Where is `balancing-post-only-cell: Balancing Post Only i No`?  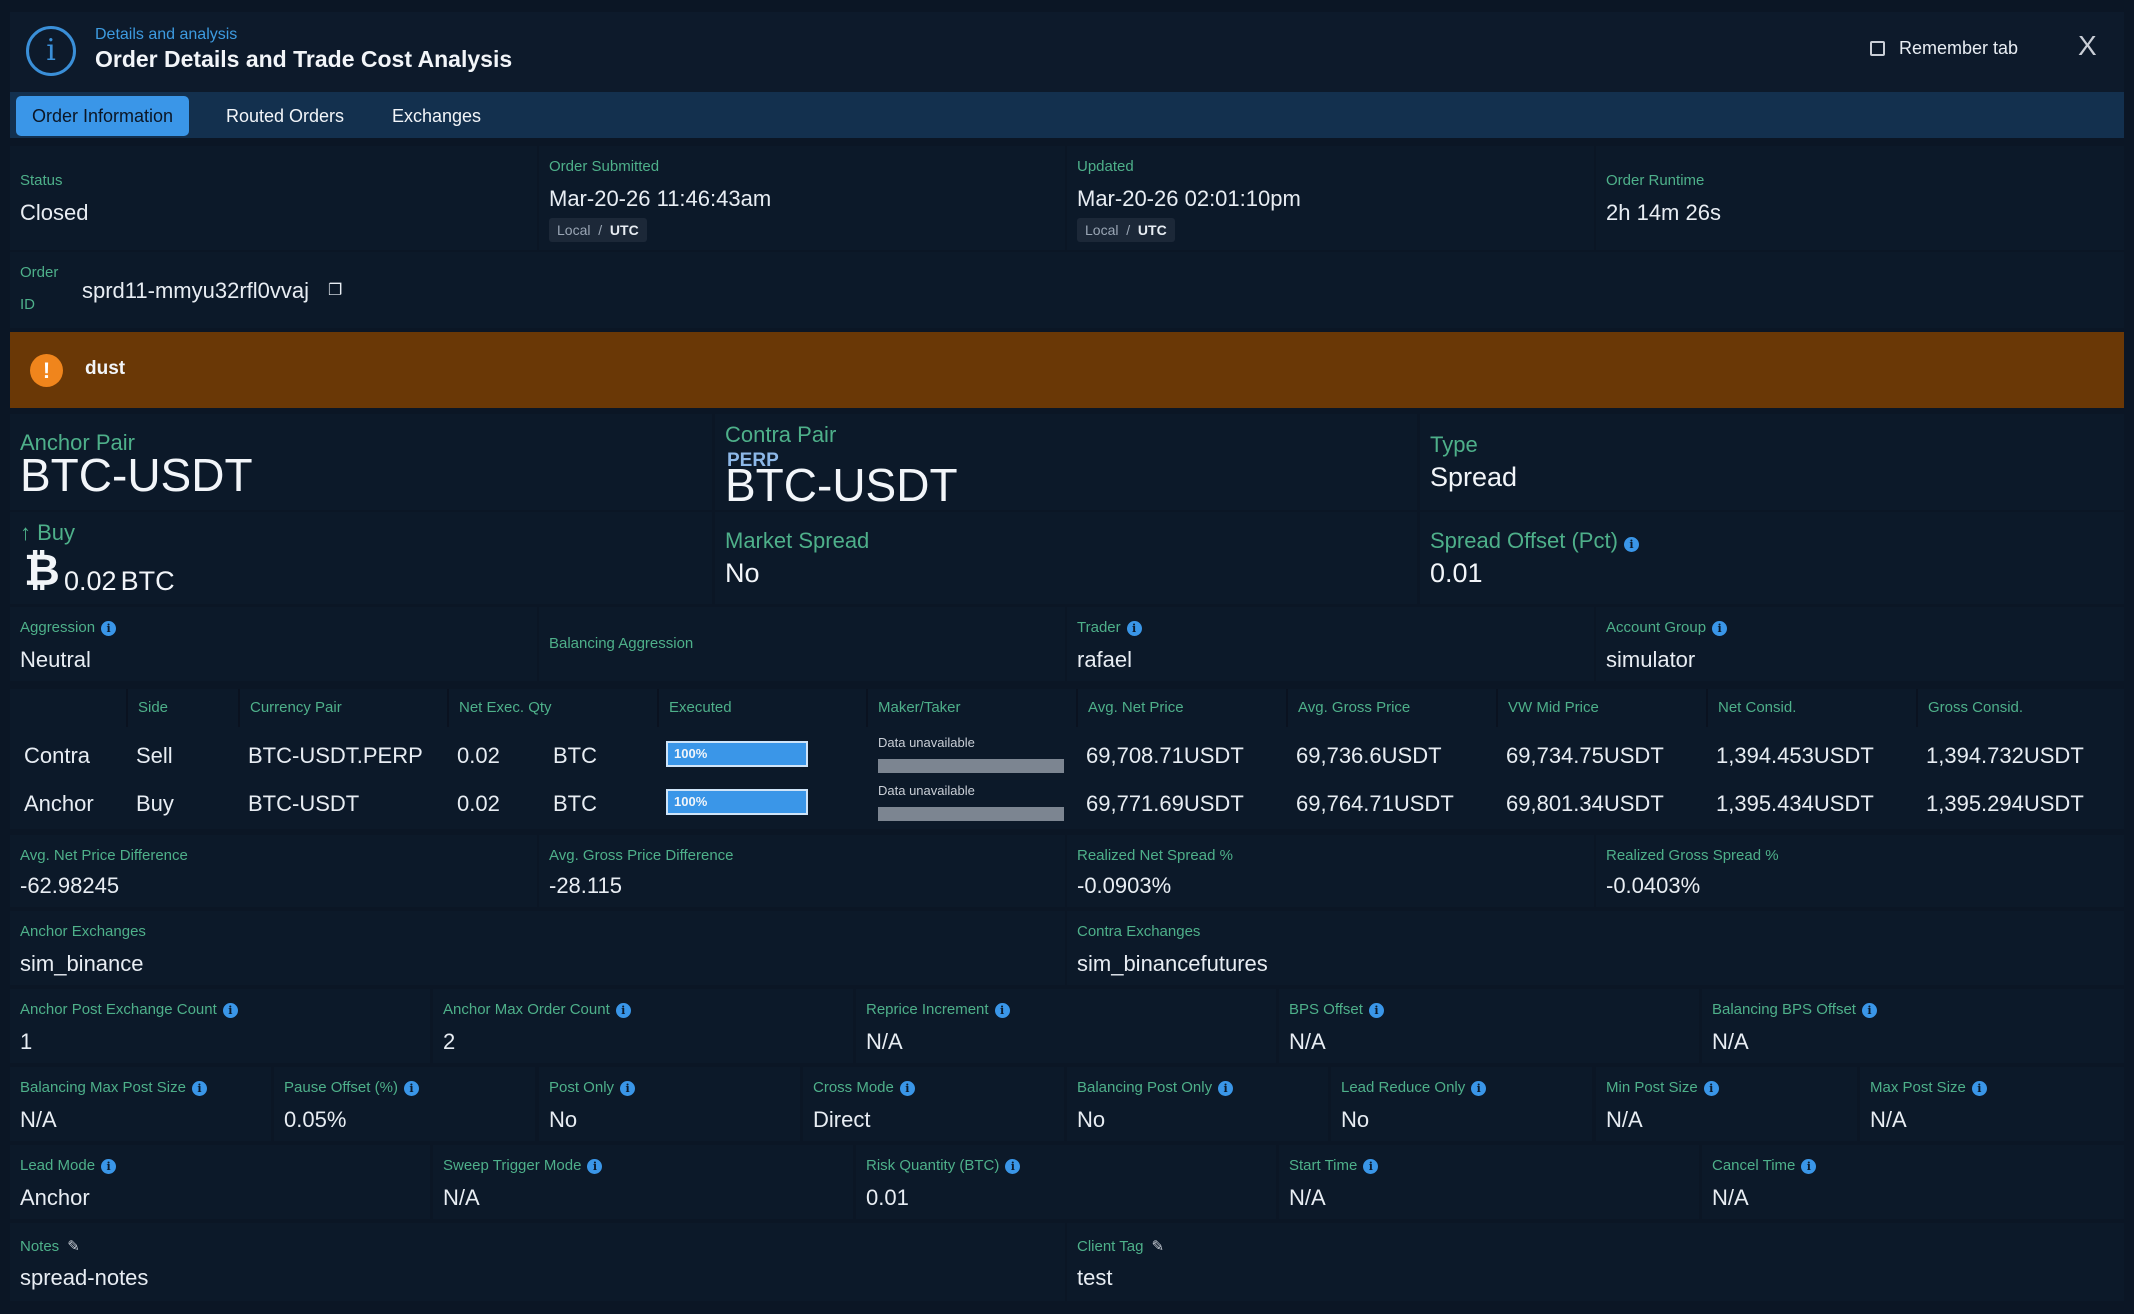 balancing-post-only-cell: Balancing Post Only i No is located at coordinates (1197, 1104).